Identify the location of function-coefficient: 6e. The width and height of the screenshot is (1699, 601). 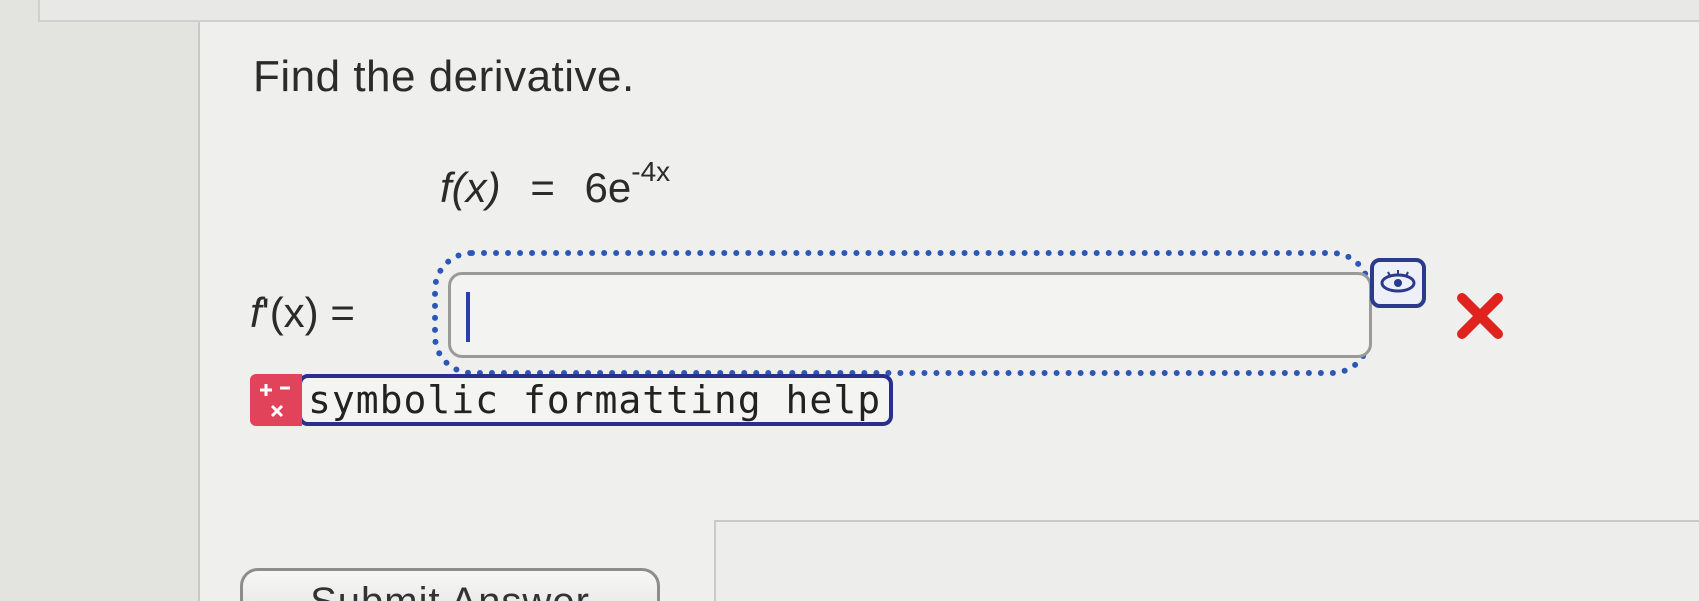
(608, 187).